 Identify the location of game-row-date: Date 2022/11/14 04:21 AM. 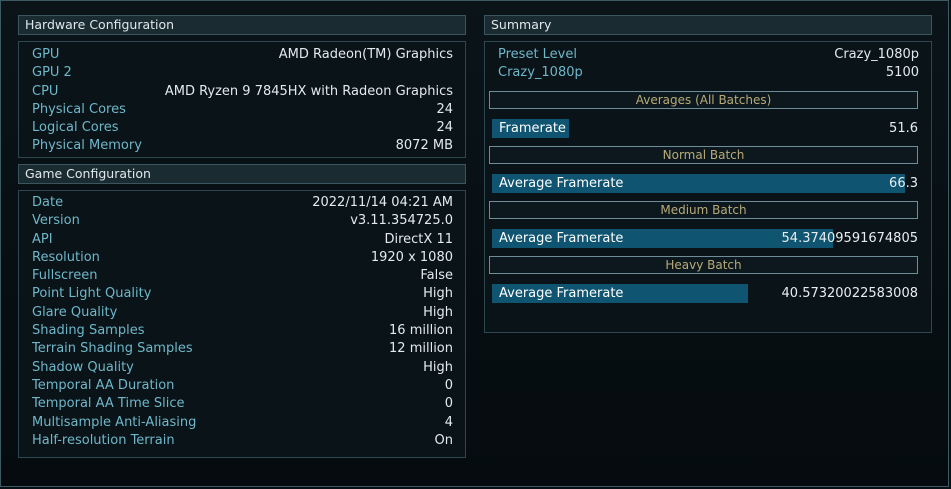
(242, 203).